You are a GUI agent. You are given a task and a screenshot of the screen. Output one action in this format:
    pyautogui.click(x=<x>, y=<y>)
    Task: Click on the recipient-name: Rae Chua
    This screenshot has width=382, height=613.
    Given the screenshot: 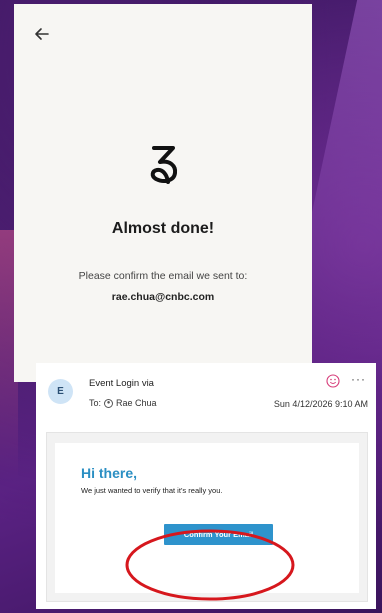 What is the action you would take?
    pyautogui.click(x=136, y=403)
    